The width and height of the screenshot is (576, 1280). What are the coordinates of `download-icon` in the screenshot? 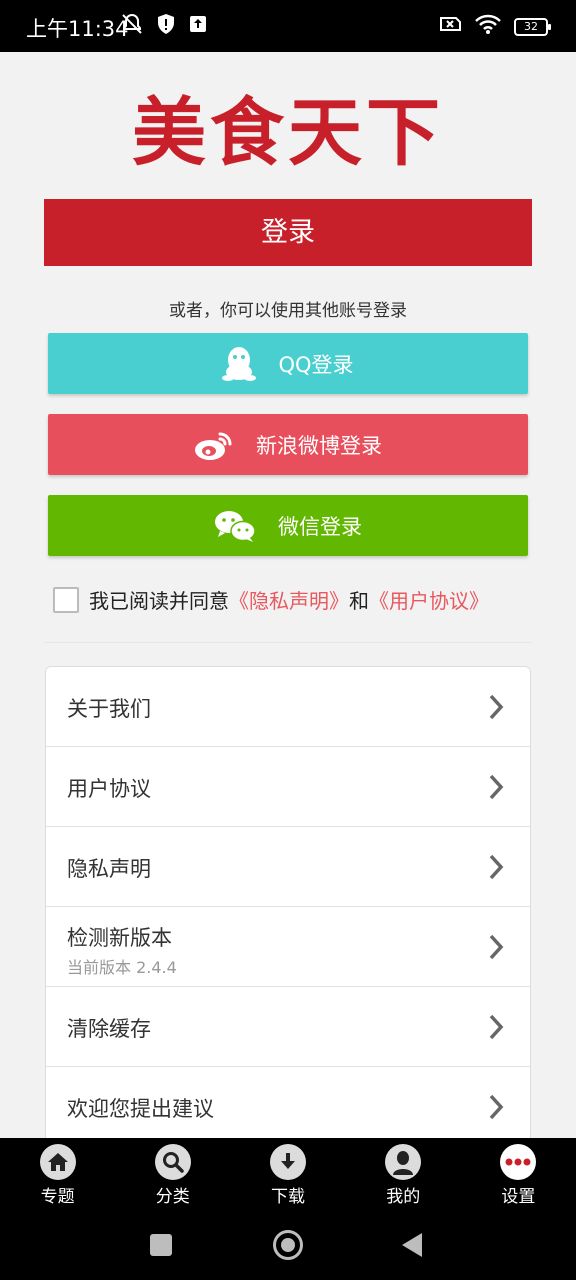 It's located at (288, 1162).